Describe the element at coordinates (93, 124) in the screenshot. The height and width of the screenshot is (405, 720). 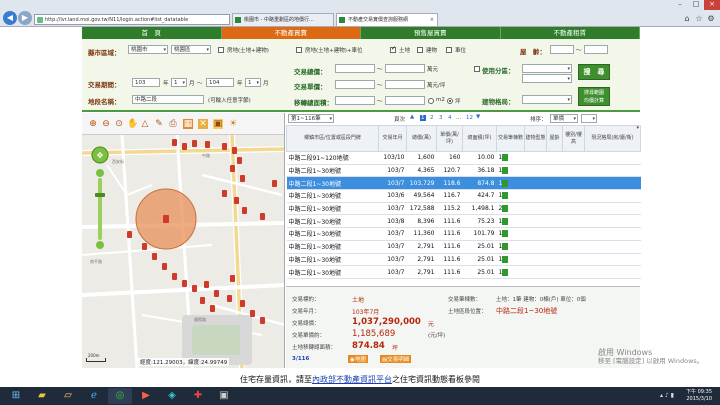
I see `zoom-in-icon: ⊕` at that location.